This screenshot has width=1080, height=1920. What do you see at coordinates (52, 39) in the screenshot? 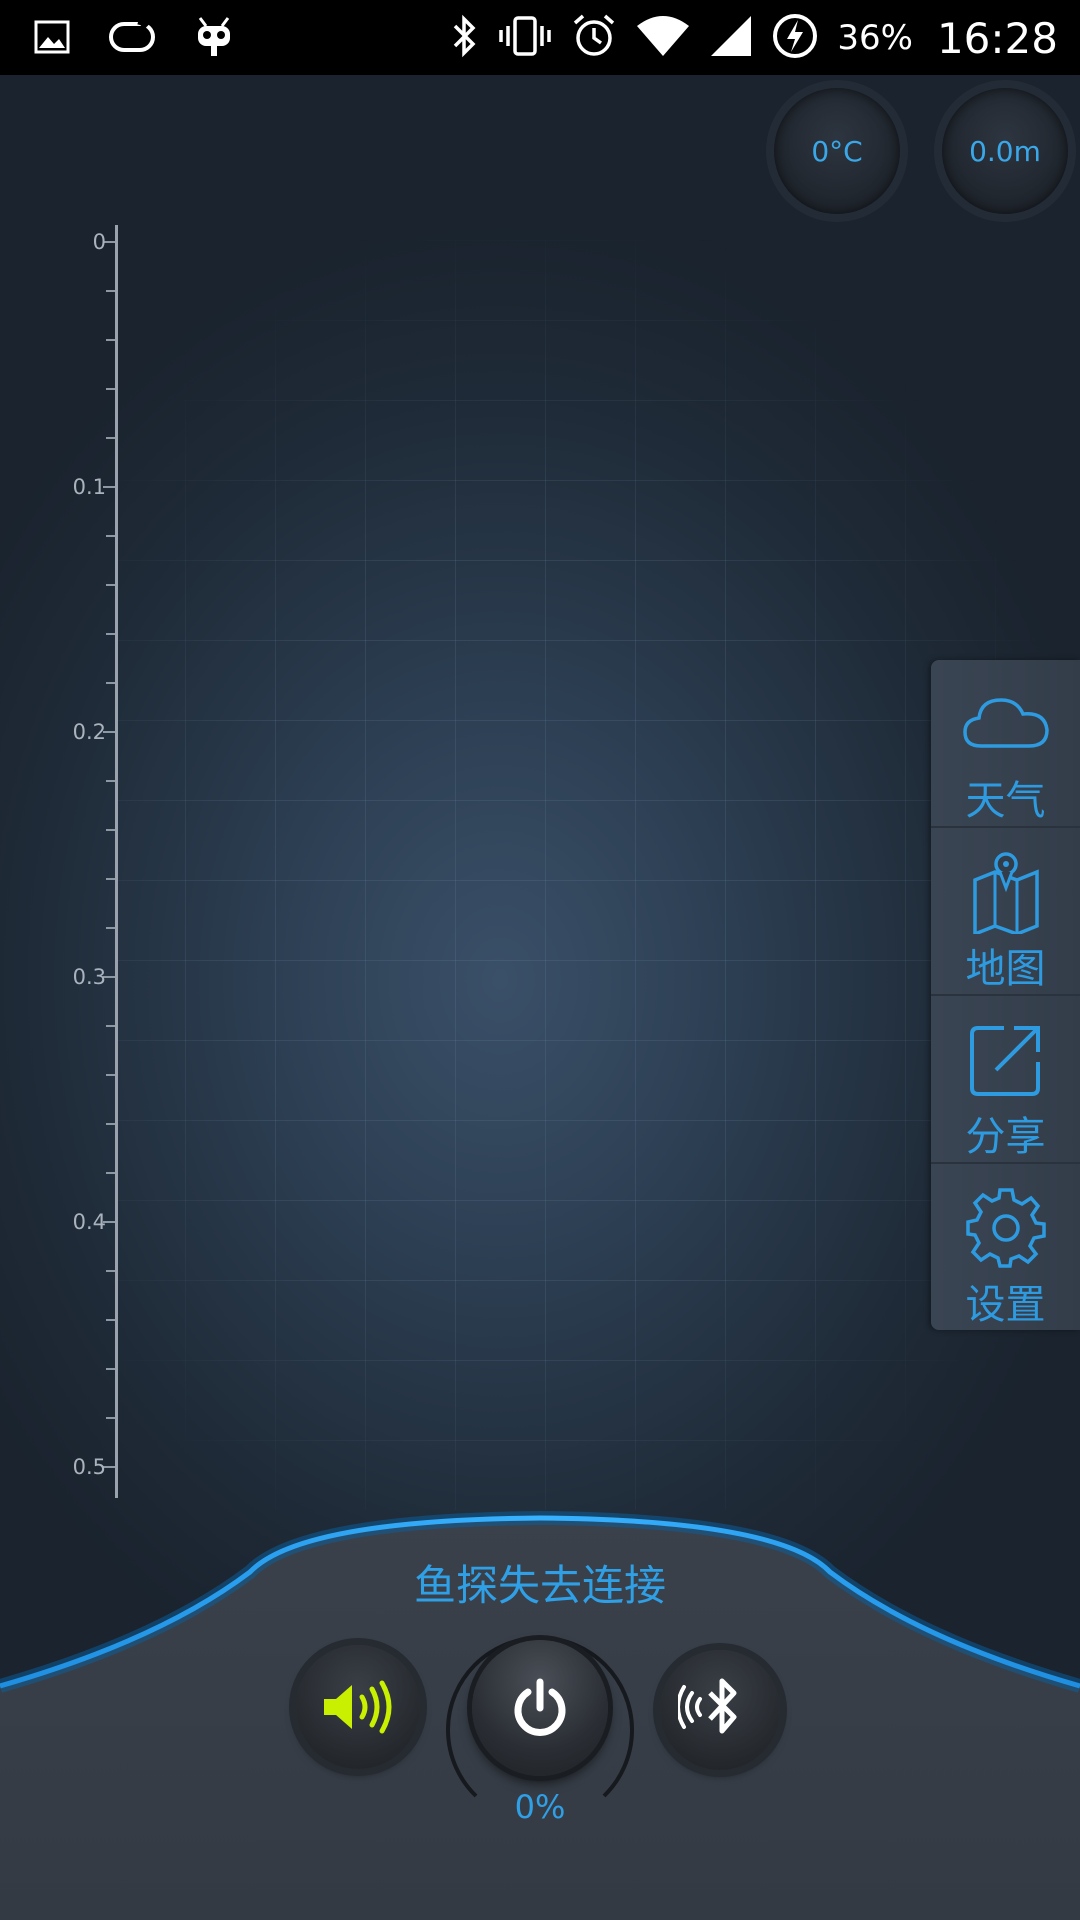
I see `image-icon` at bounding box center [52, 39].